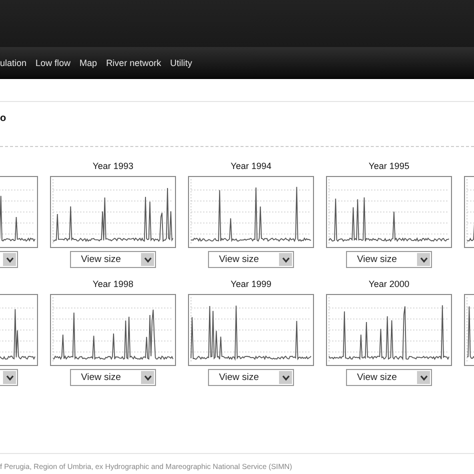  What do you see at coordinates (389, 284) in the screenshot?
I see `chart-title: Year 2000` at bounding box center [389, 284].